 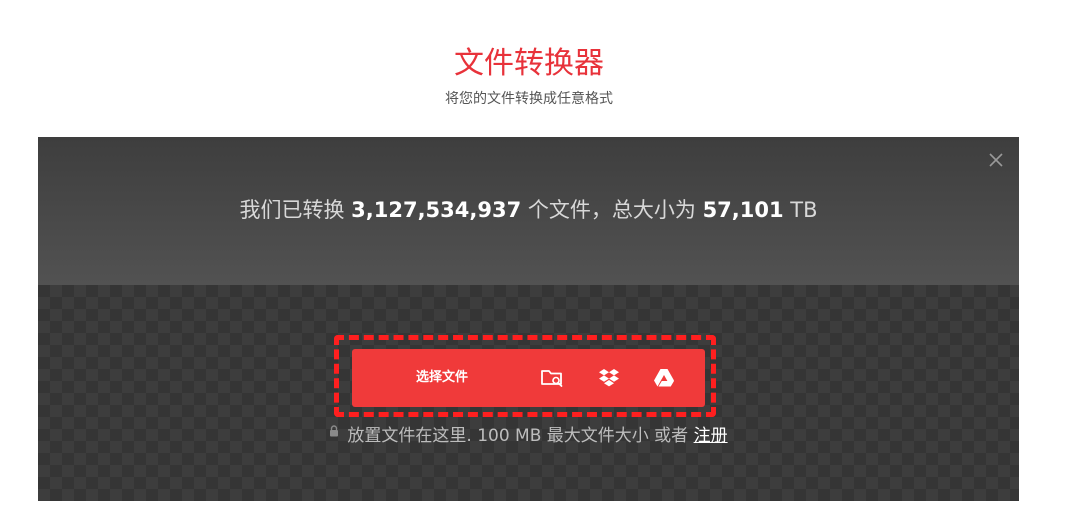 What do you see at coordinates (442, 378) in the screenshot?
I see `choose-file-button: 选择文件` at bounding box center [442, 378].